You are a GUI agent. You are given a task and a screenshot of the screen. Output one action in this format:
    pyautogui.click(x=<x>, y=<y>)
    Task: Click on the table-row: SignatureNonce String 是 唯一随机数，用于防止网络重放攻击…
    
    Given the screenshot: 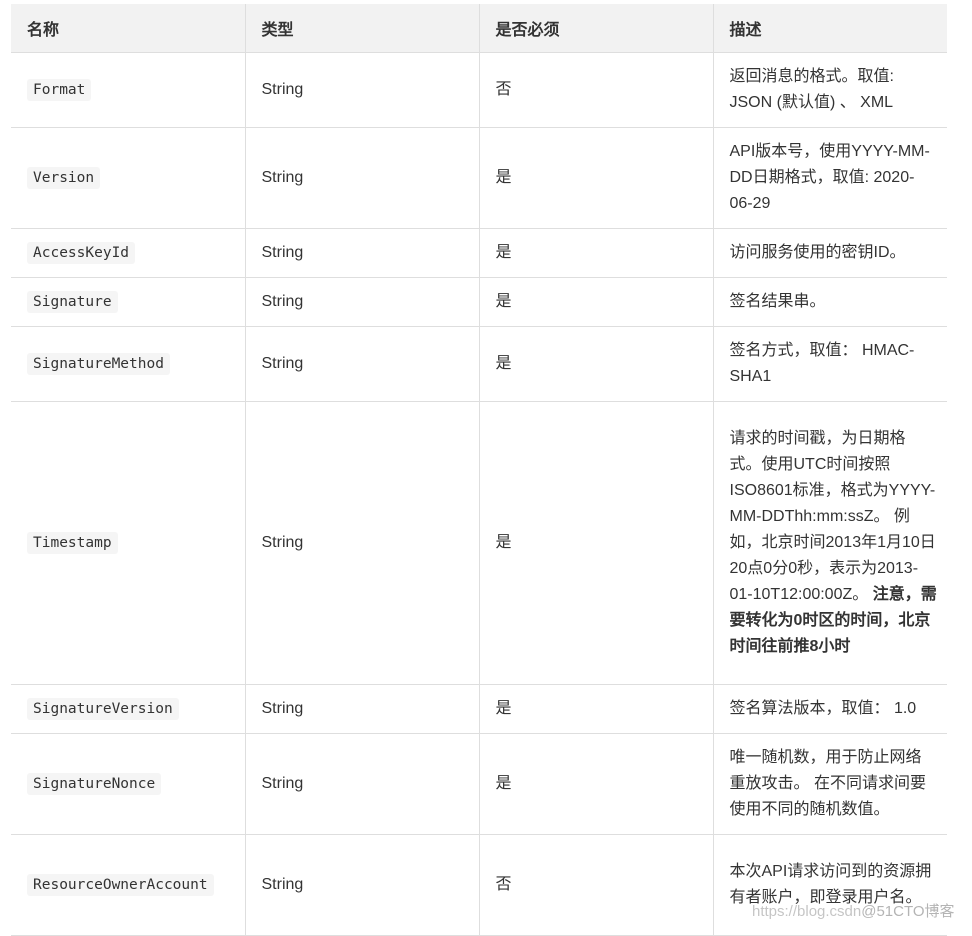 What is the action you would take?
    pyautogui.click(x=479, y=784)
    